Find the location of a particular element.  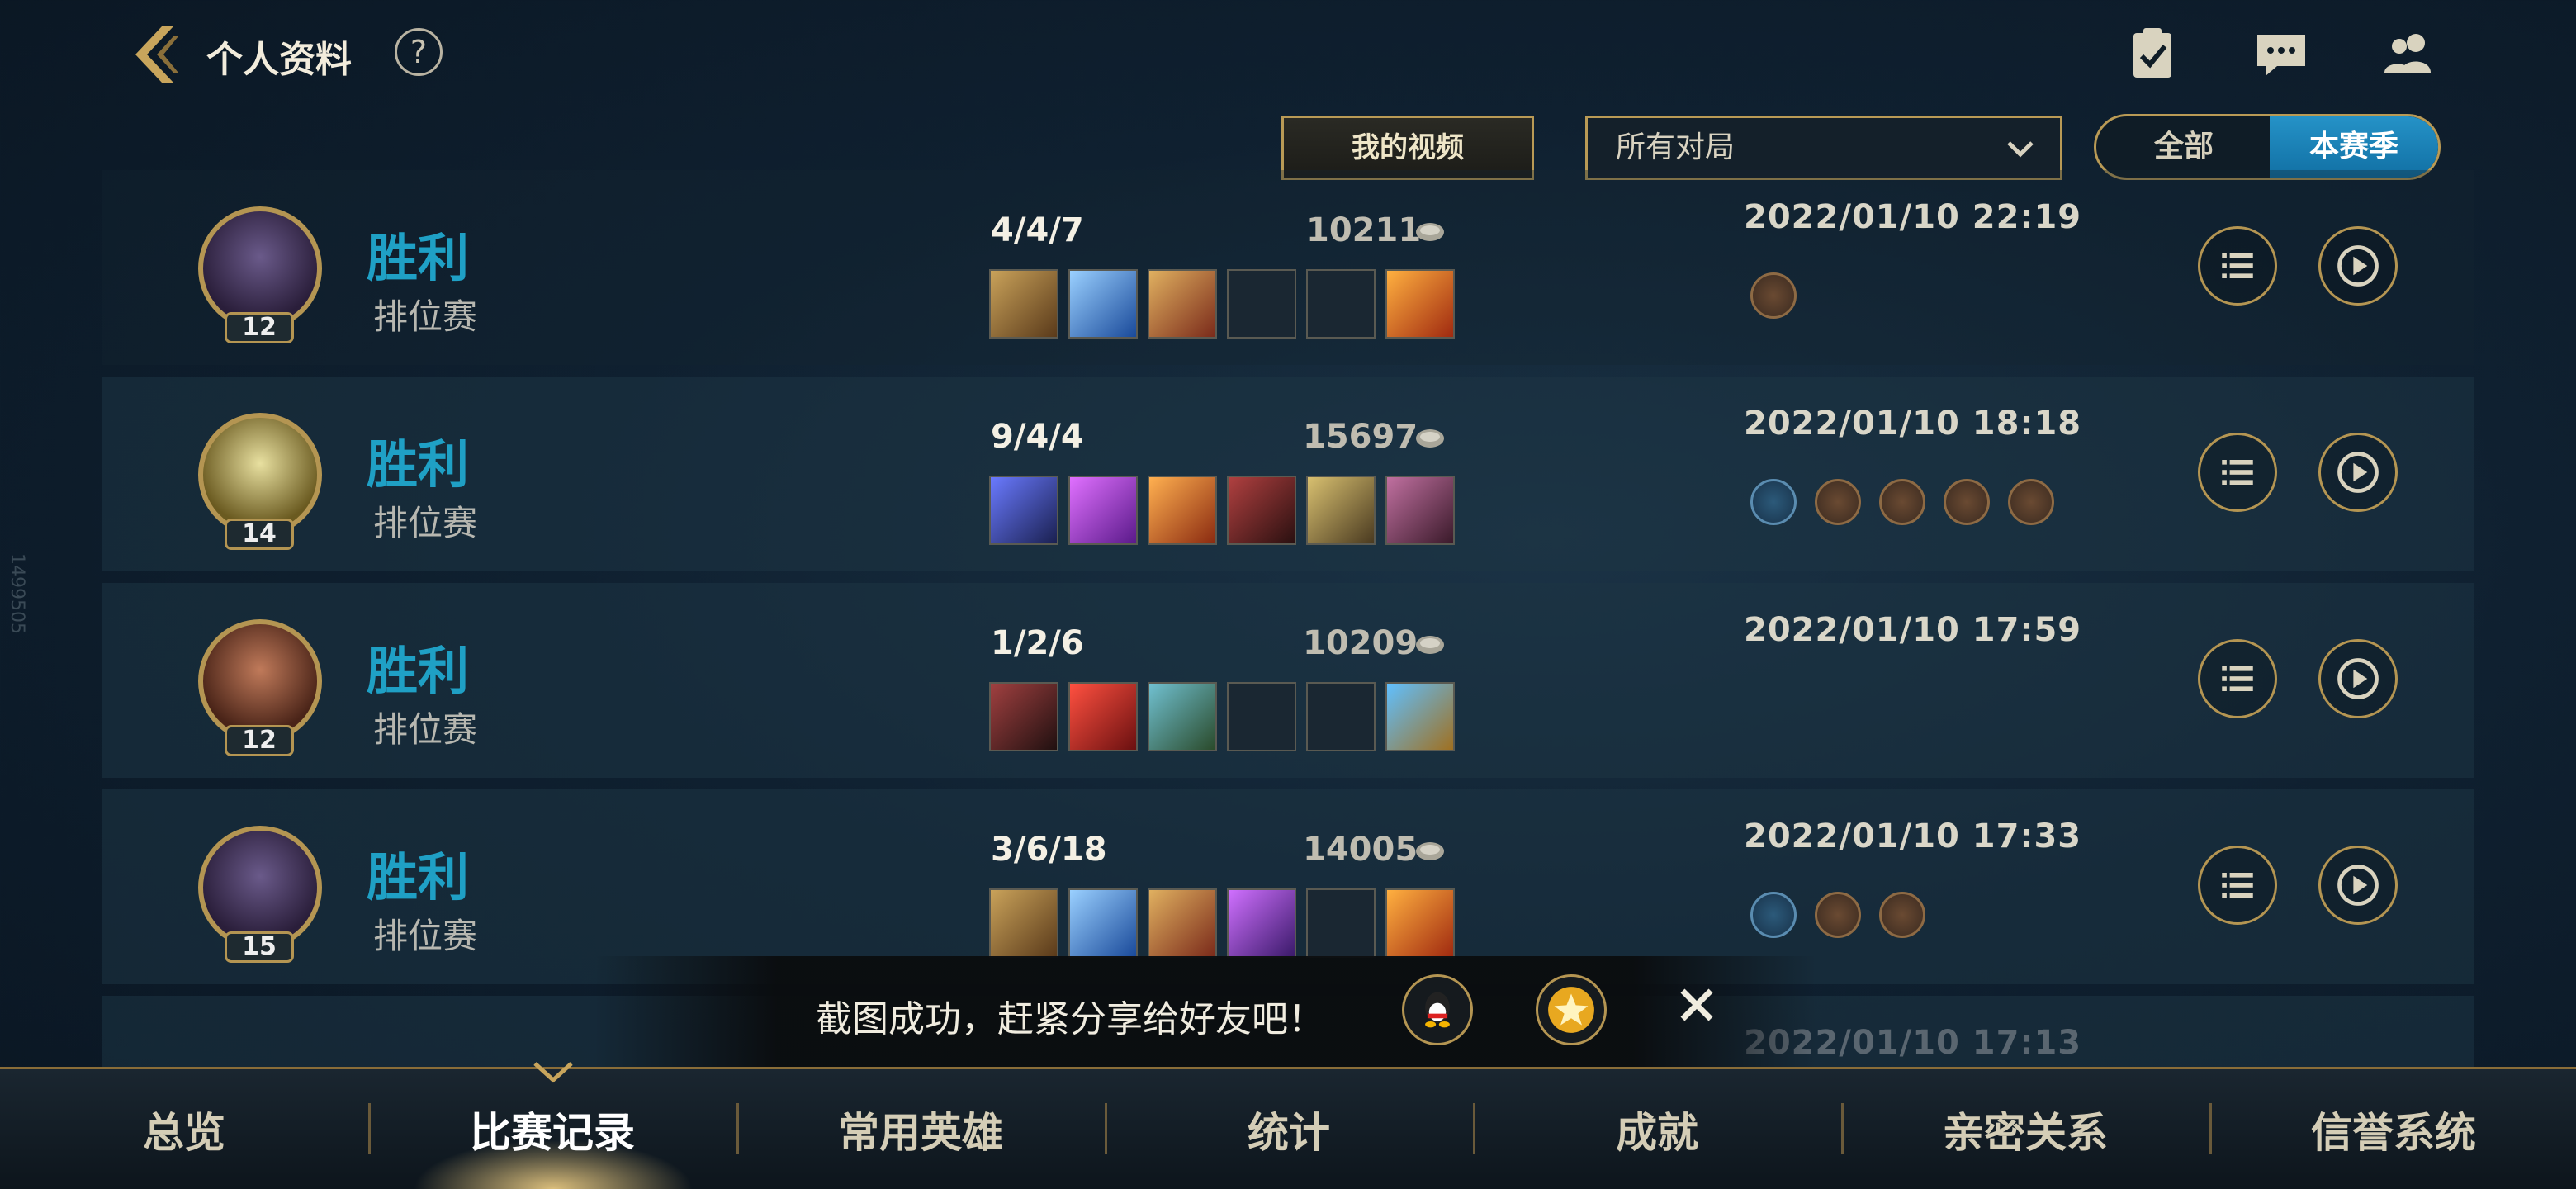

toggle-all: 全部 is located at coordinates (2183, 147).